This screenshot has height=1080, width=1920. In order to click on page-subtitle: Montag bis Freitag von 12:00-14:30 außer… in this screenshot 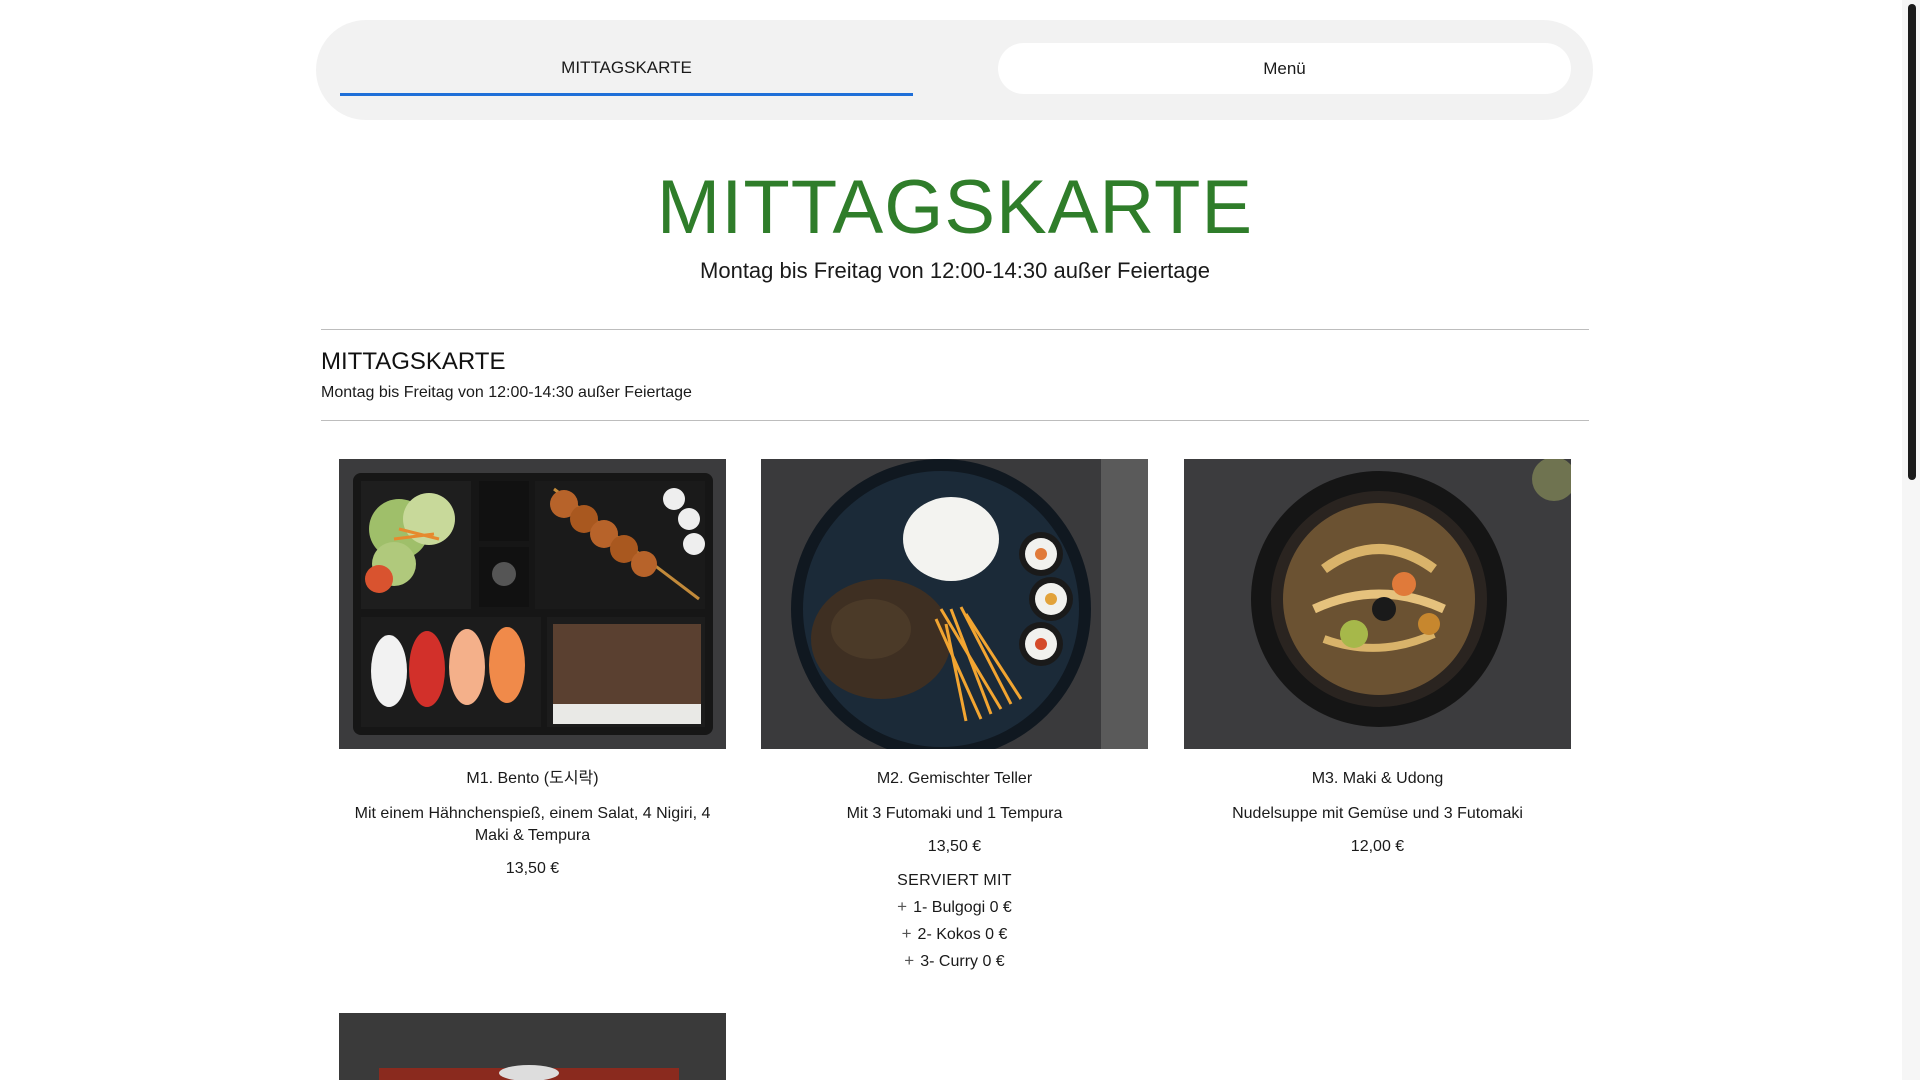, I will do `click(955, 270)`.